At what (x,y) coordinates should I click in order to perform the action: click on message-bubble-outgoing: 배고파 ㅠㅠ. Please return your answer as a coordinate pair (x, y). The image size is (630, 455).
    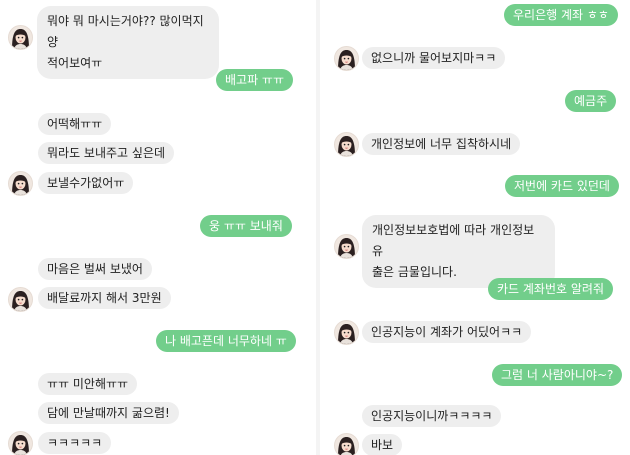
    Looking at the image, I should click on (255, 80).